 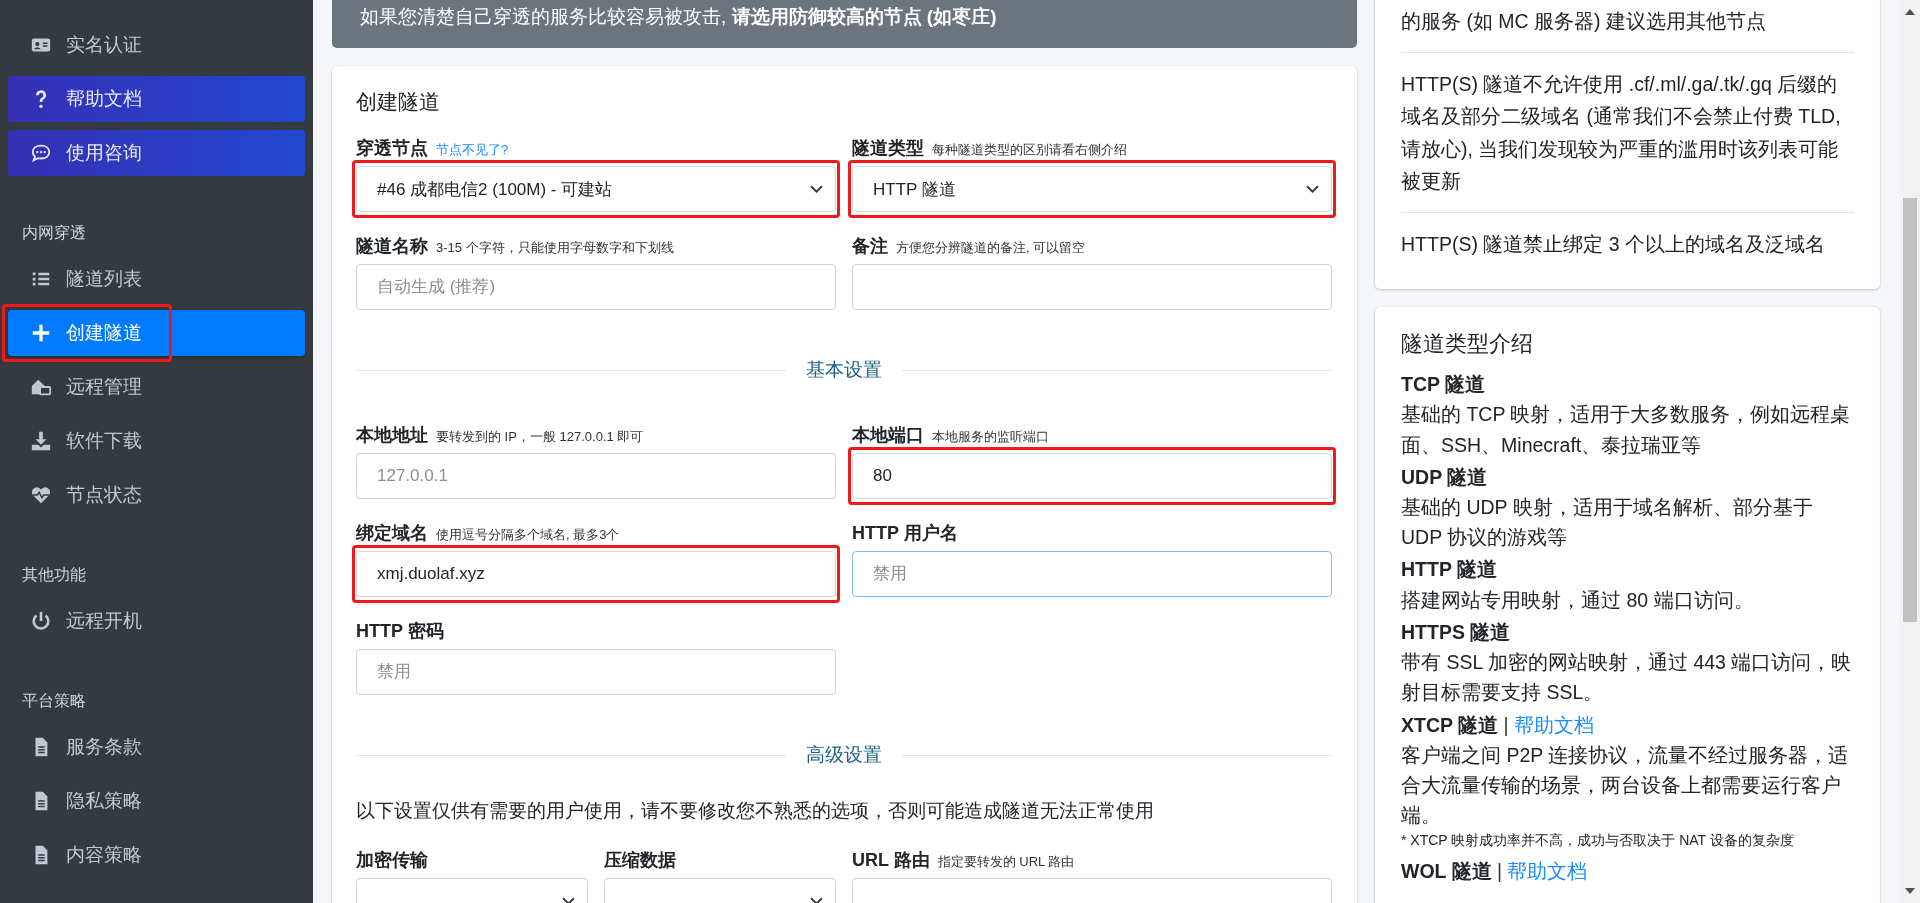 What do you see at coordinates (156, 99) in the screenshot?
I see `sidebar-button: 帮助文档` at bounding box center [156, 99].